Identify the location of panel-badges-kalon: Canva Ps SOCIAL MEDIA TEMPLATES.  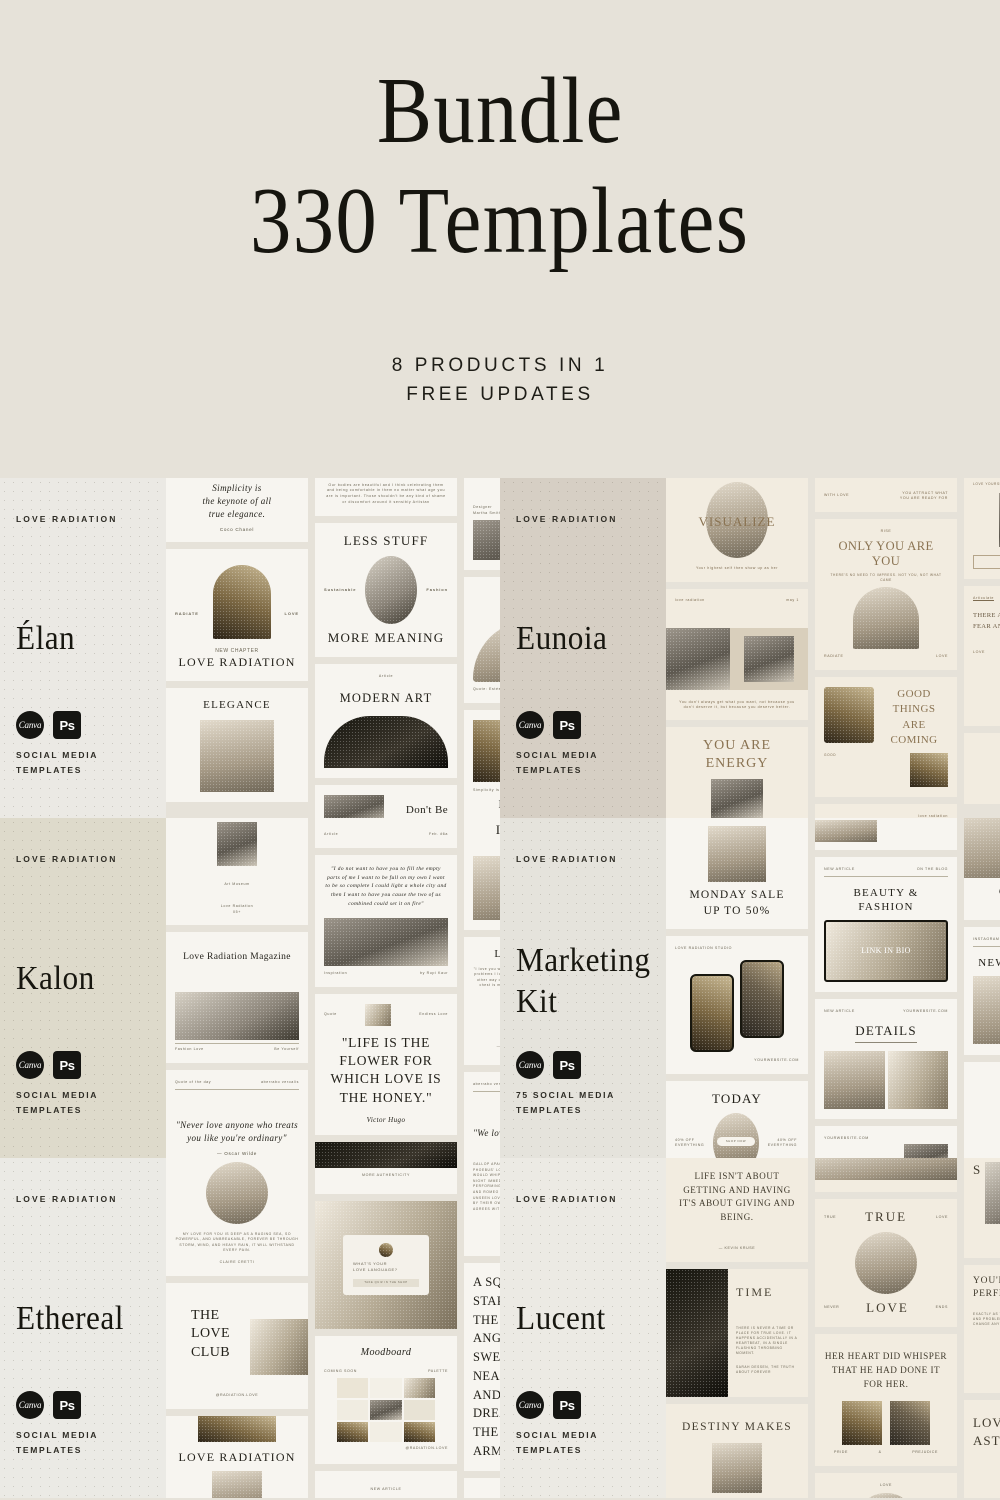
(57, 1084).